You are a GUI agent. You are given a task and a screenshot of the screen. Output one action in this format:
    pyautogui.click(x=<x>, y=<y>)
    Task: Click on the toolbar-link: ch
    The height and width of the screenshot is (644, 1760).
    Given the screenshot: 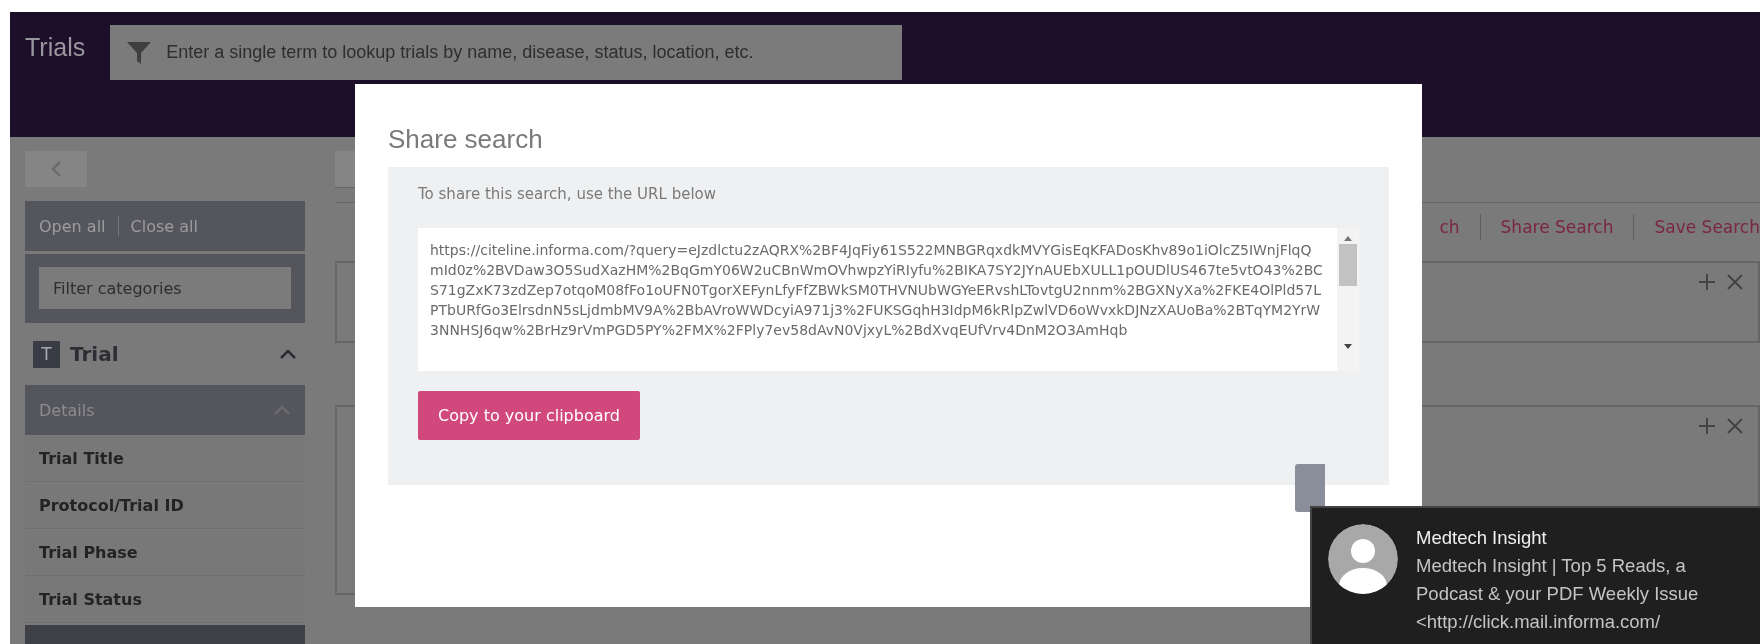 What is the action you would take?
    pyautogui.click(x=1449, y=227)
    